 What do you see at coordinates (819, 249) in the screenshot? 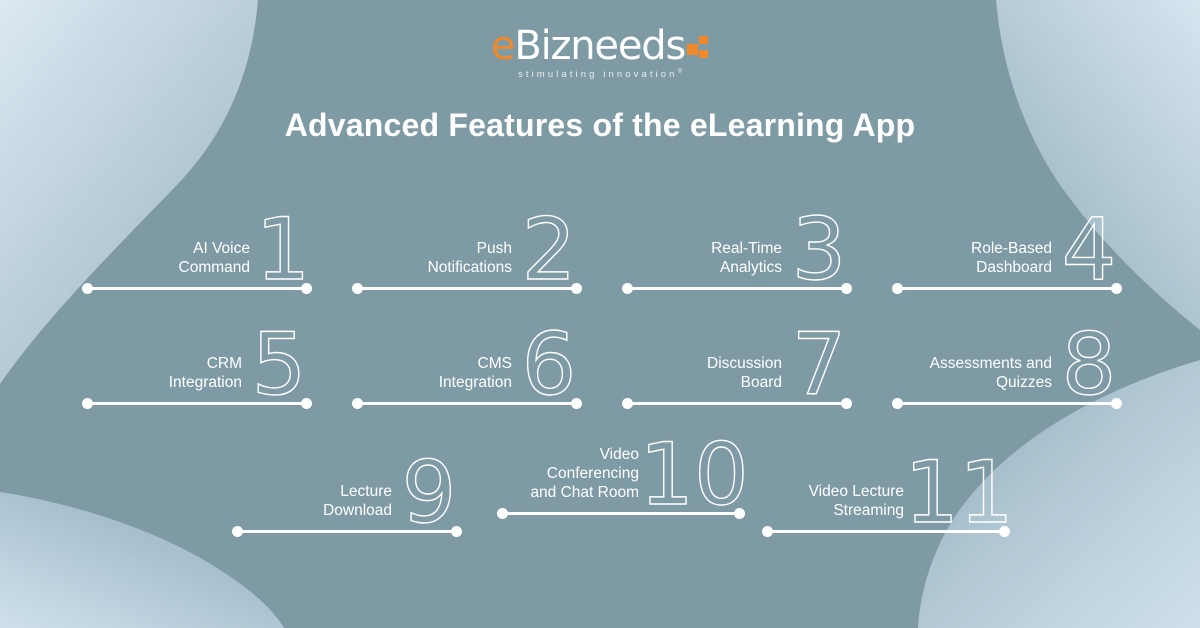
I see `feature-number: 3` at bounding box center [819, 249].